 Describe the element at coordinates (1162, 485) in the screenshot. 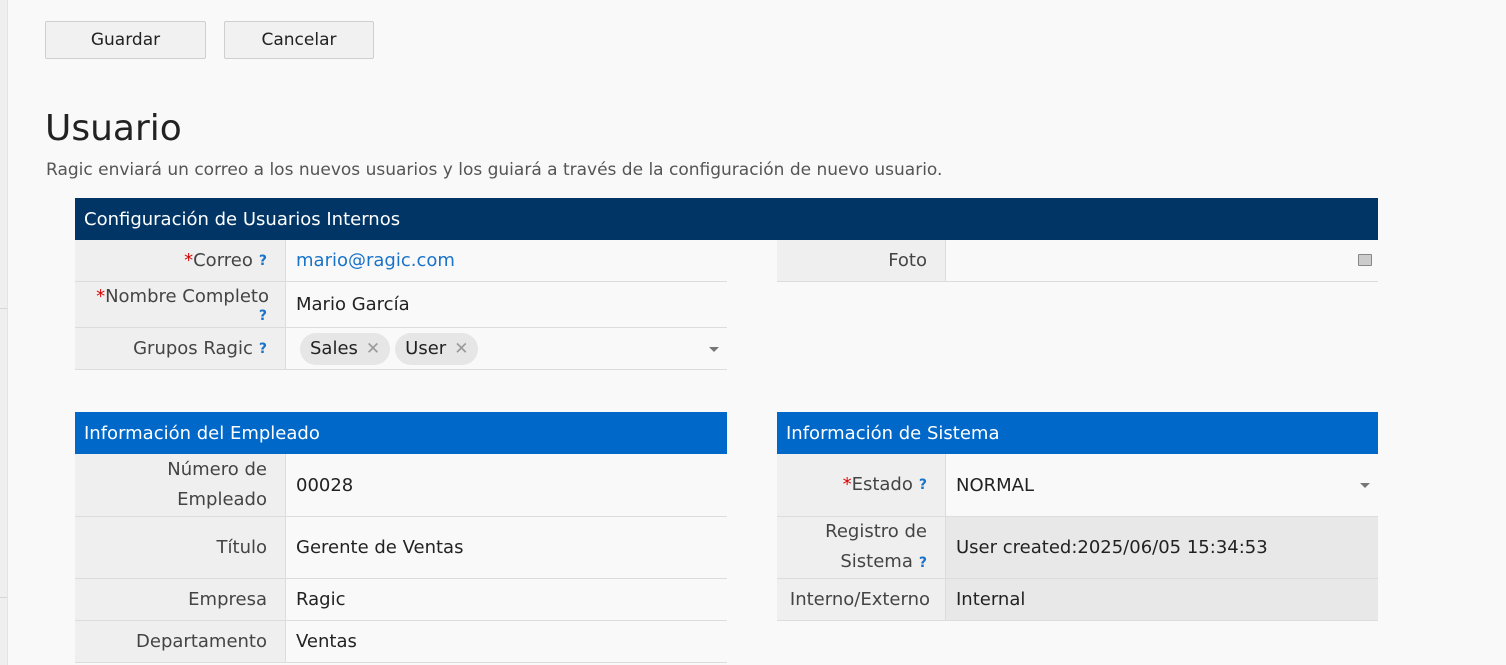

I see `status-select: NORMAL` at that location.